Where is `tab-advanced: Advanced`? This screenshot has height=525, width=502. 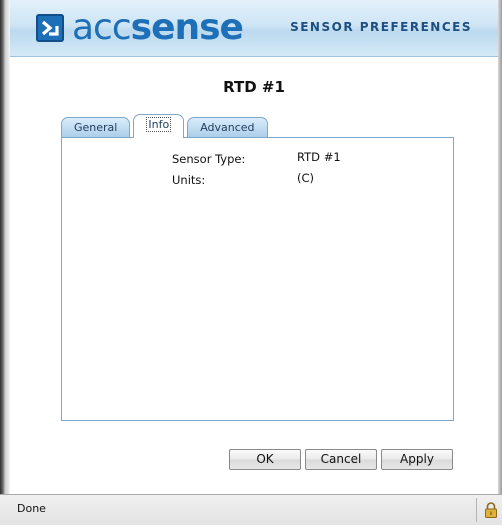
tab-advanced: Advanced is located at coordinates (227, 127).